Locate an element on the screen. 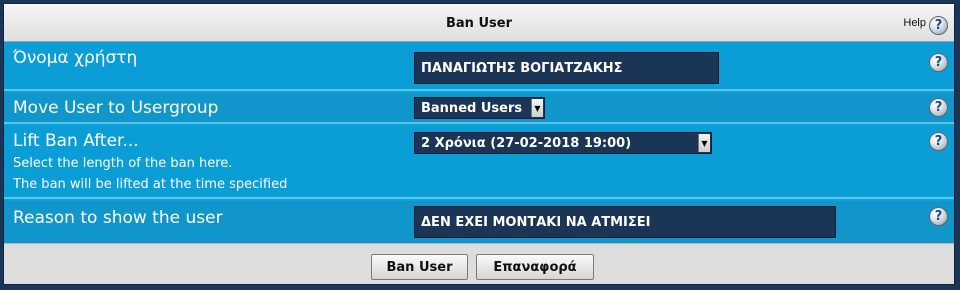 Image resolution: width=960 pixels, height=290 pixels. page-title: Ban User is located at coordinates (479, 23).